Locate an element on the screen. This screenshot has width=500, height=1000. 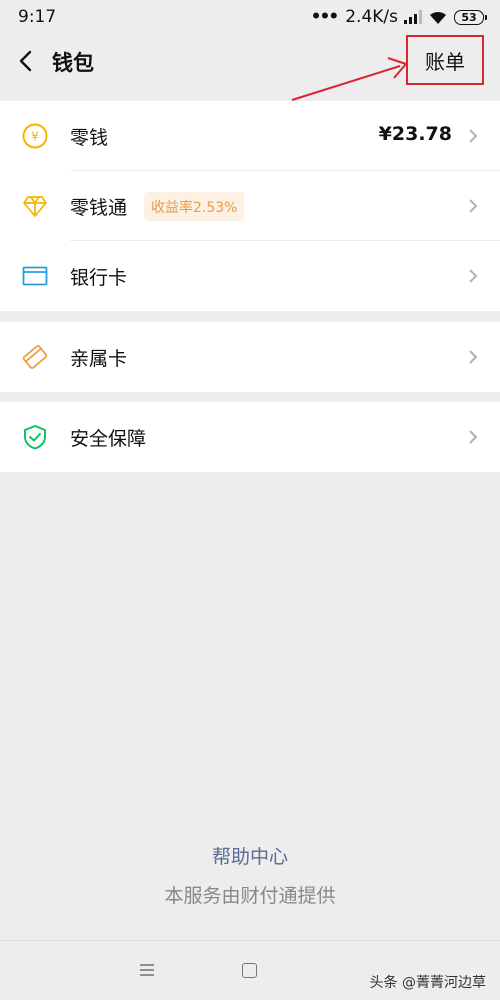
list-item-change-pass: 零钱通 收益率2.53% is located at coordinates (250, 206).